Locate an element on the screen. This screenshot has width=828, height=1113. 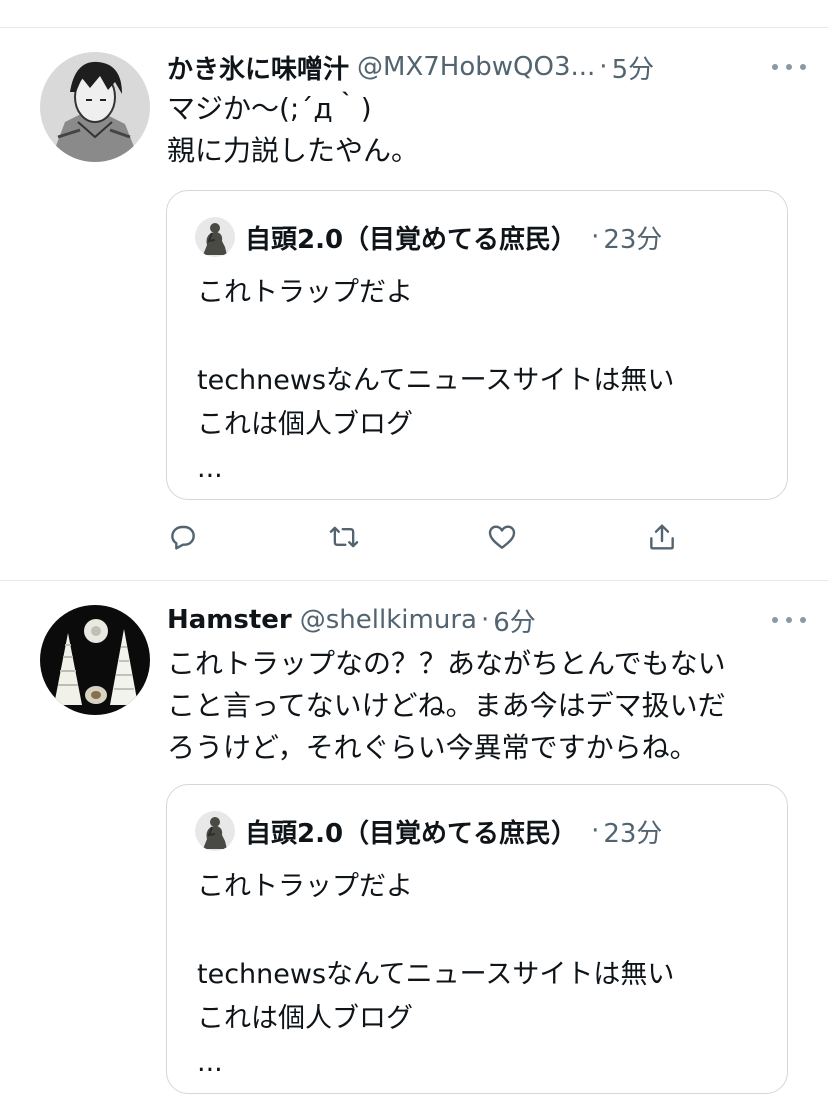
tweet-header: Hamster @shellkimura · 6分 is located at coordinates (486, 620).